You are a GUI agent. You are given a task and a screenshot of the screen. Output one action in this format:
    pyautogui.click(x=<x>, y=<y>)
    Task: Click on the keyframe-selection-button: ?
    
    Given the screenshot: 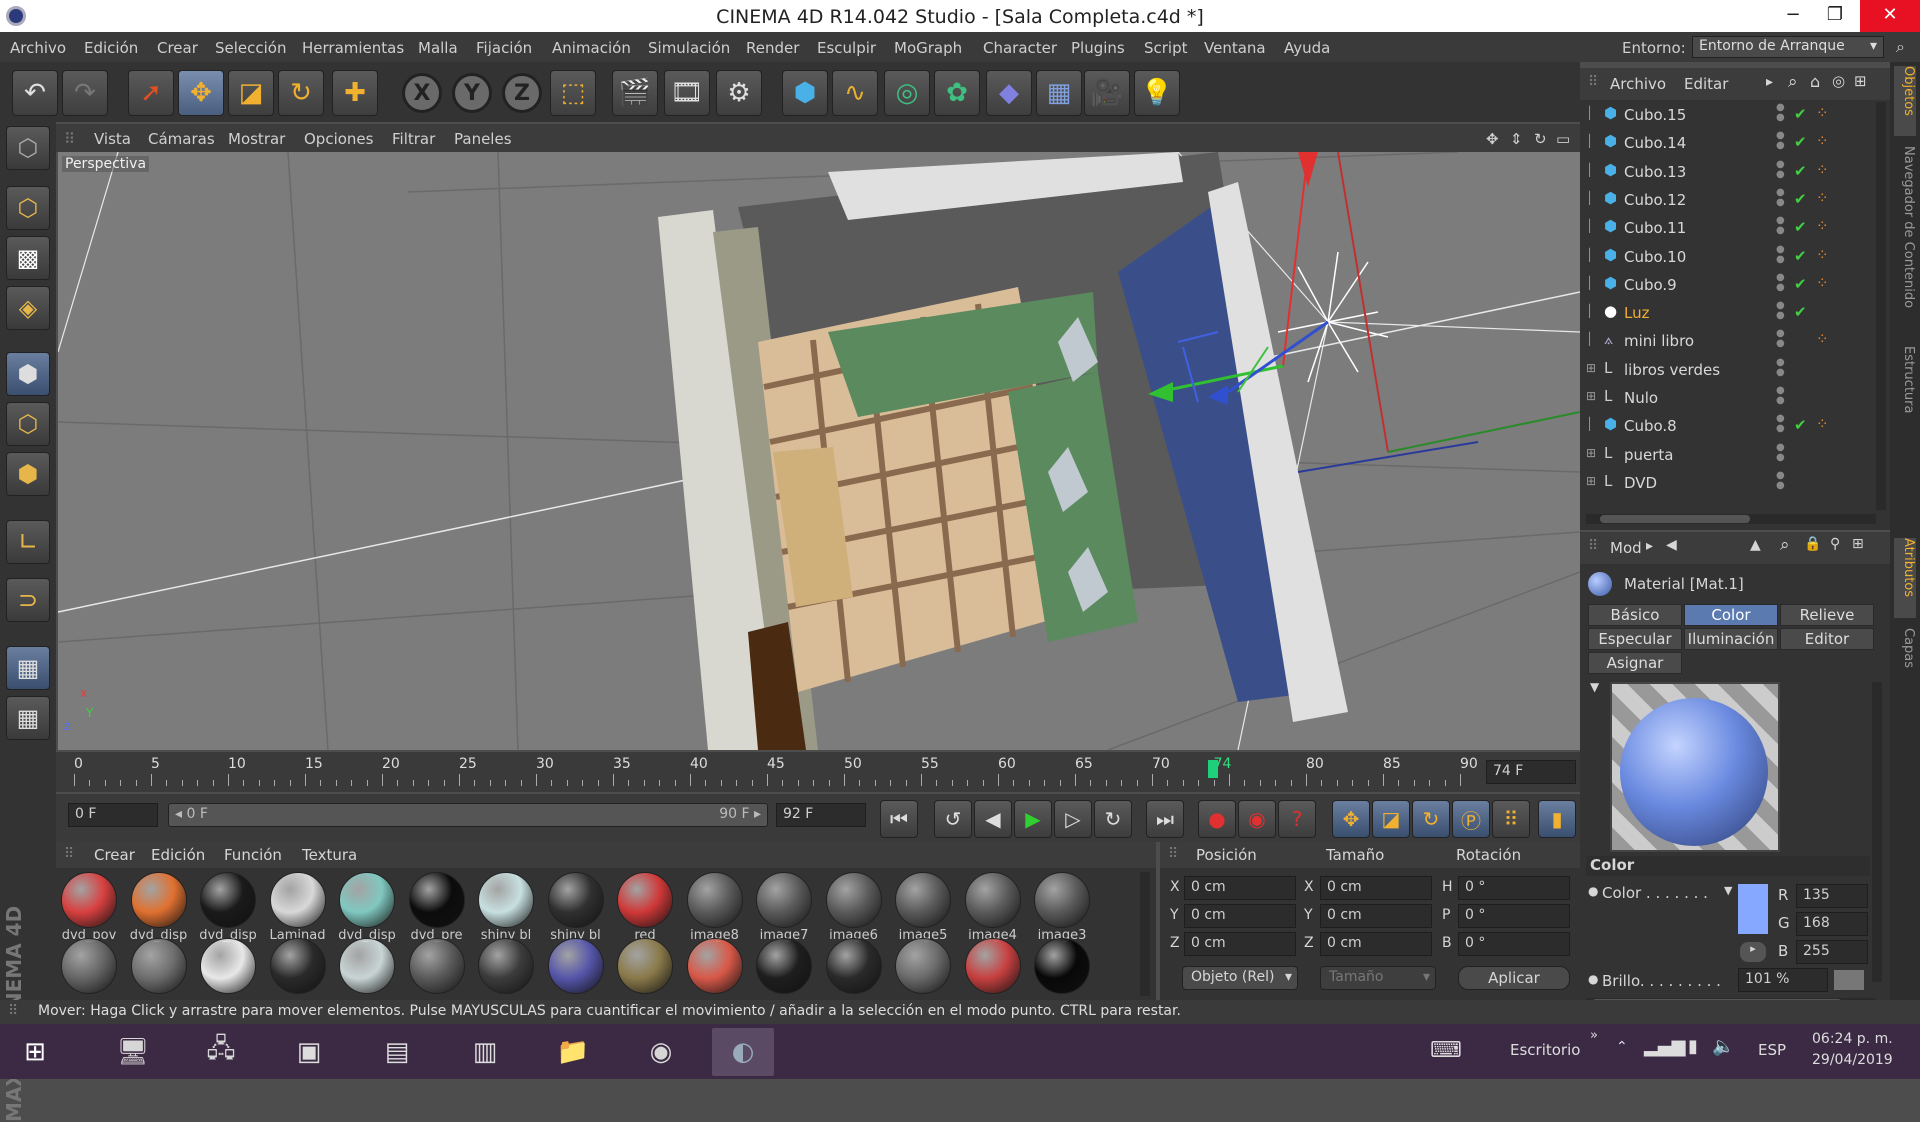 What is the action you would take?
    pyautogui.click(x=1297, y=819)
    